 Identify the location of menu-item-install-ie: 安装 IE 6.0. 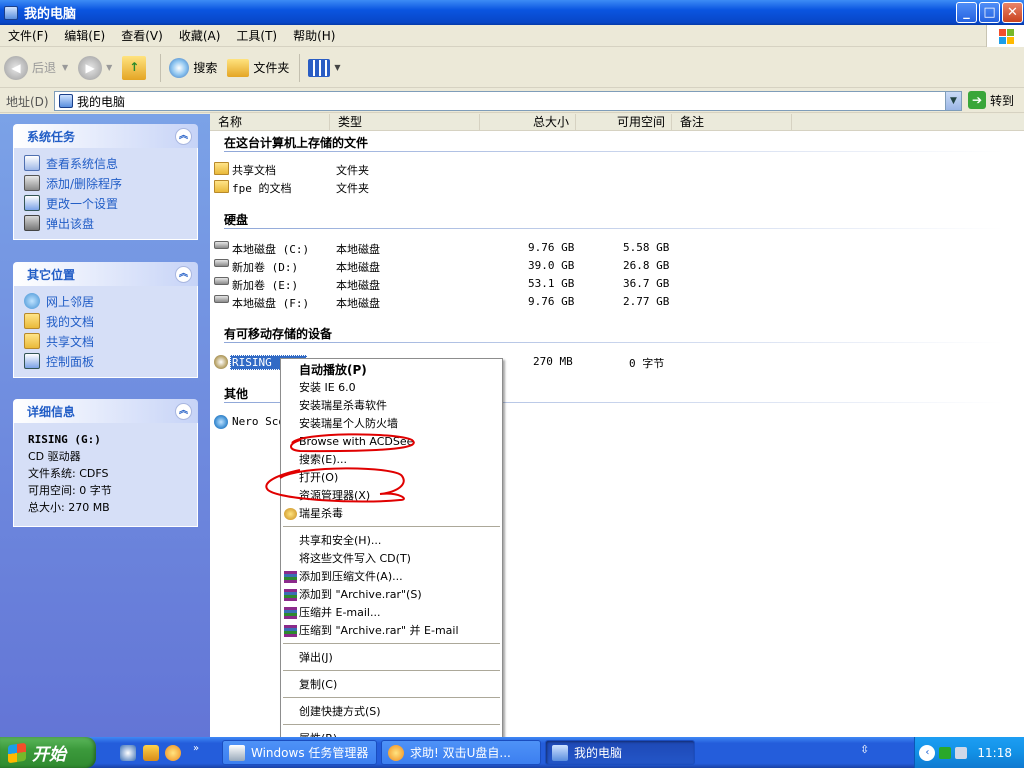
(391, 388).